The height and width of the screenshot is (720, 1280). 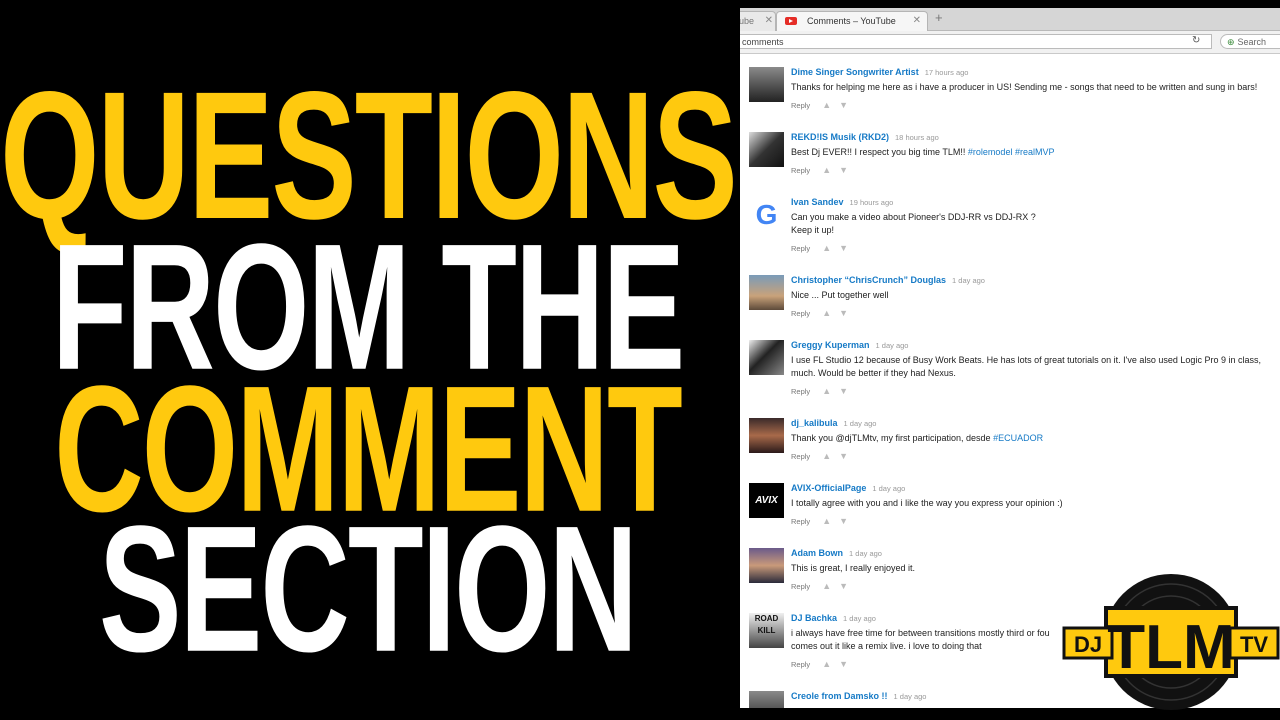 I want to click on tab-comments-label: Comments – YouTube, so click(x=851, y=21).